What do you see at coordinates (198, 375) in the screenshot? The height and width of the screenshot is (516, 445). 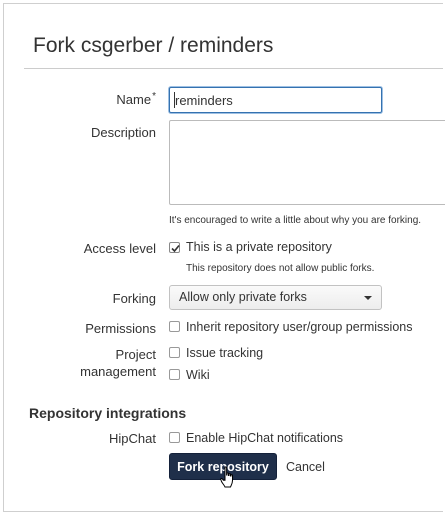 I see `wiki-label: Wiki` at bounding box center [198, 375].